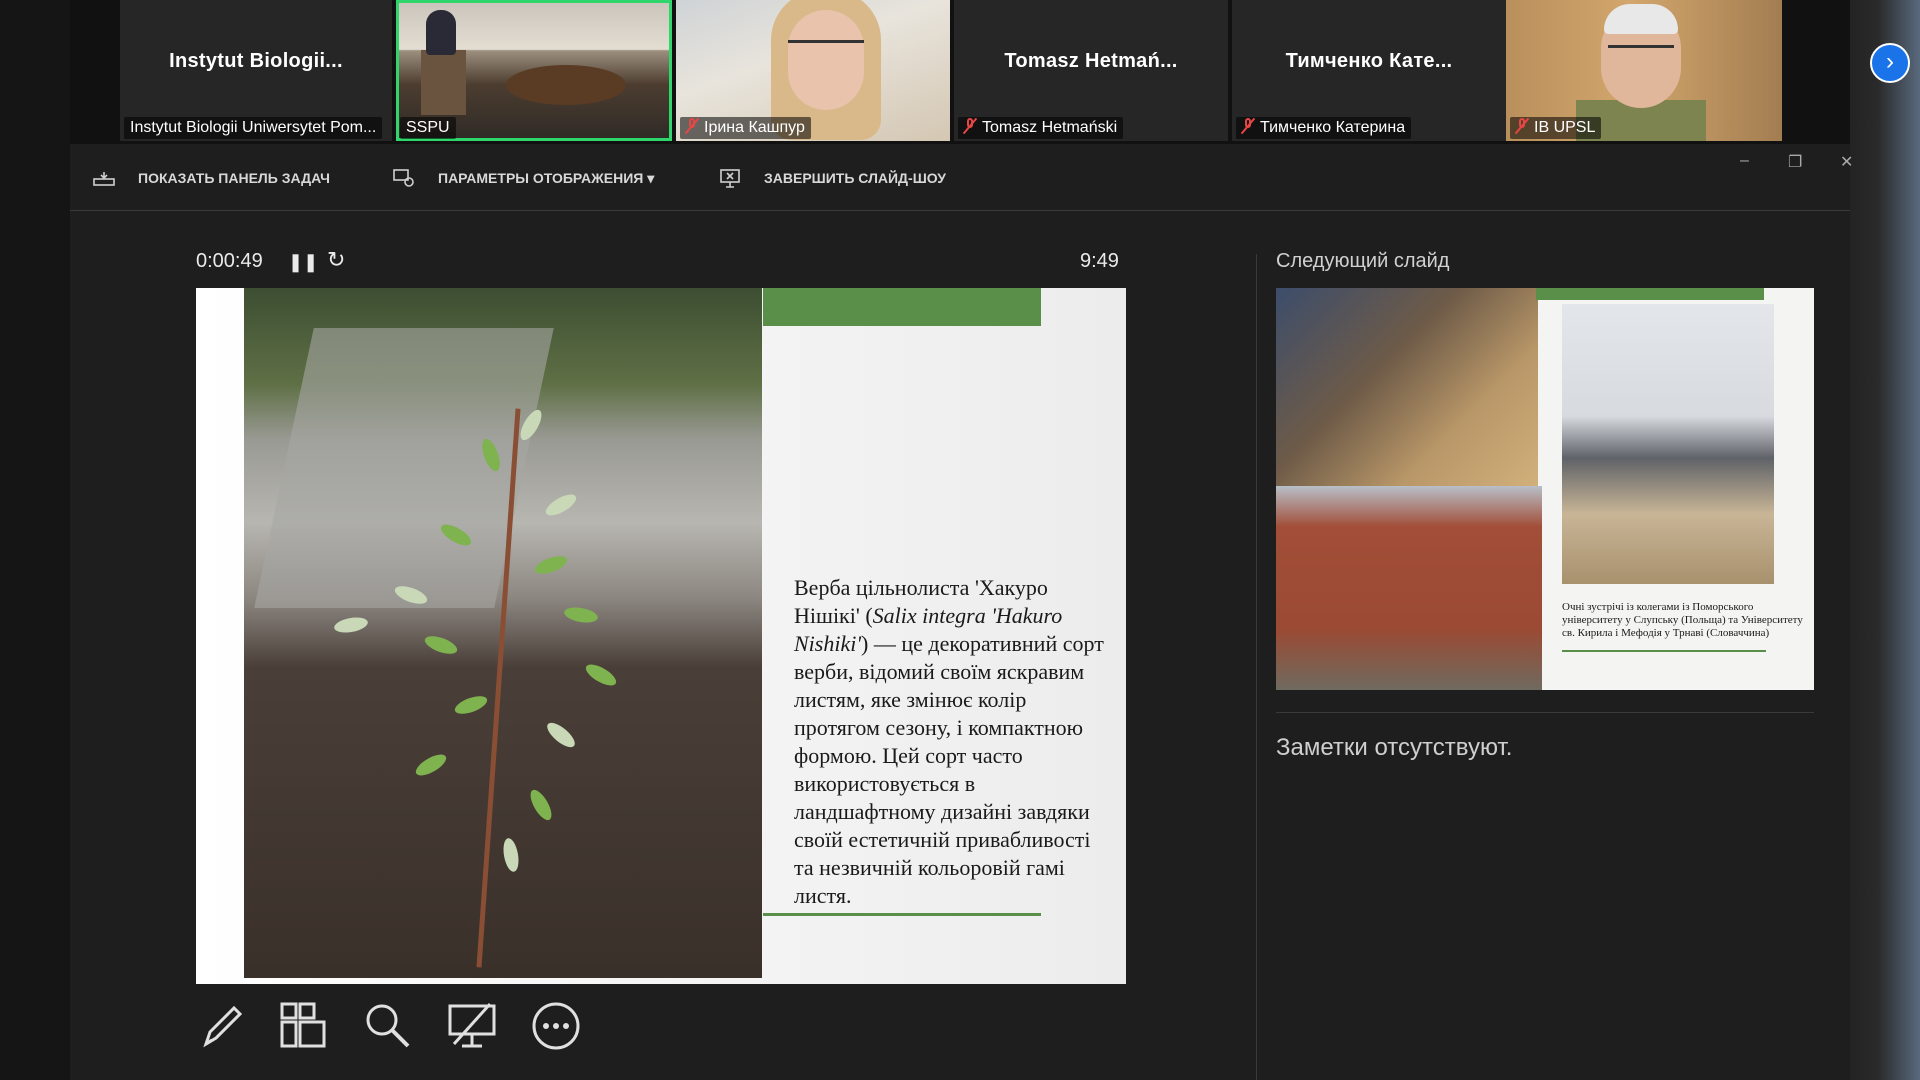  What do you see at coordinates (1795, 162) in the screenshot?
I see `restore-button: ❐` at bounding box center [1795, 162].